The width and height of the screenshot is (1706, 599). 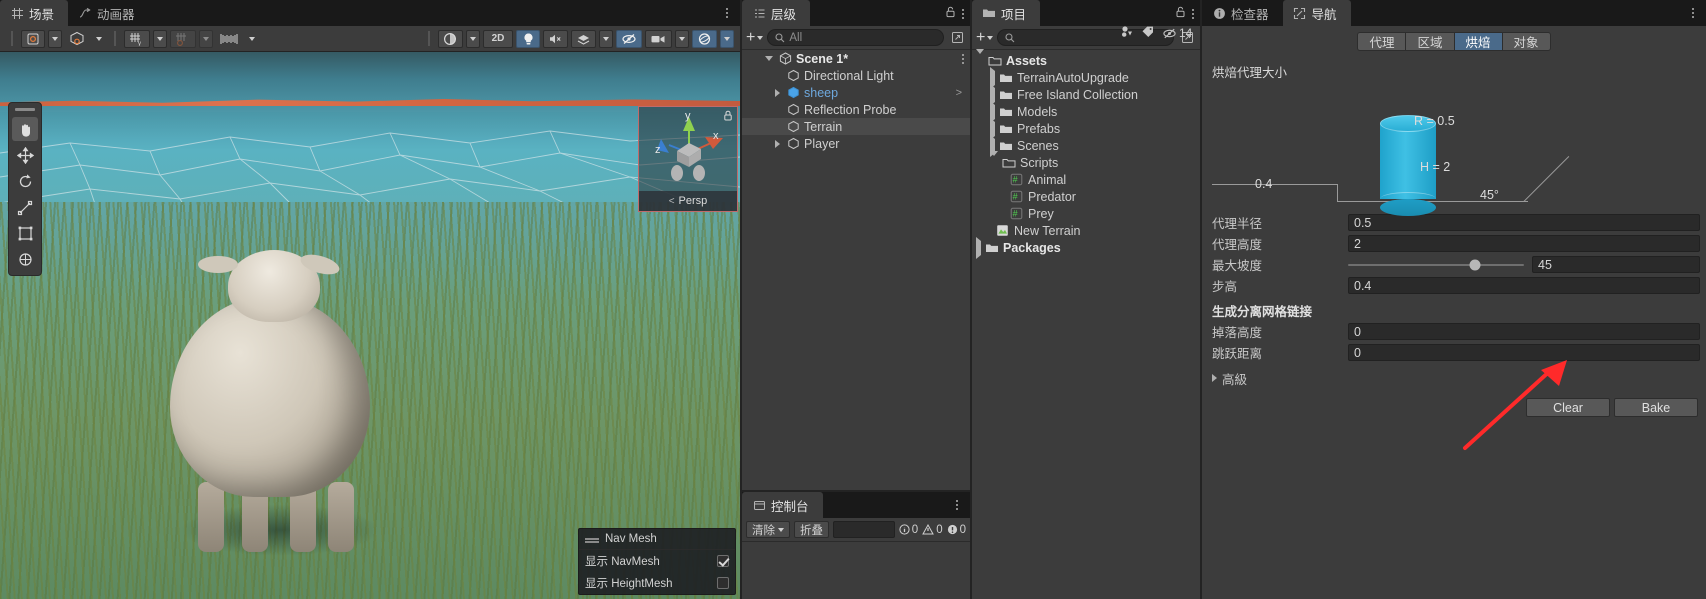 I want to click on pivot-dropdown-icon, so click(x=55, y=38).